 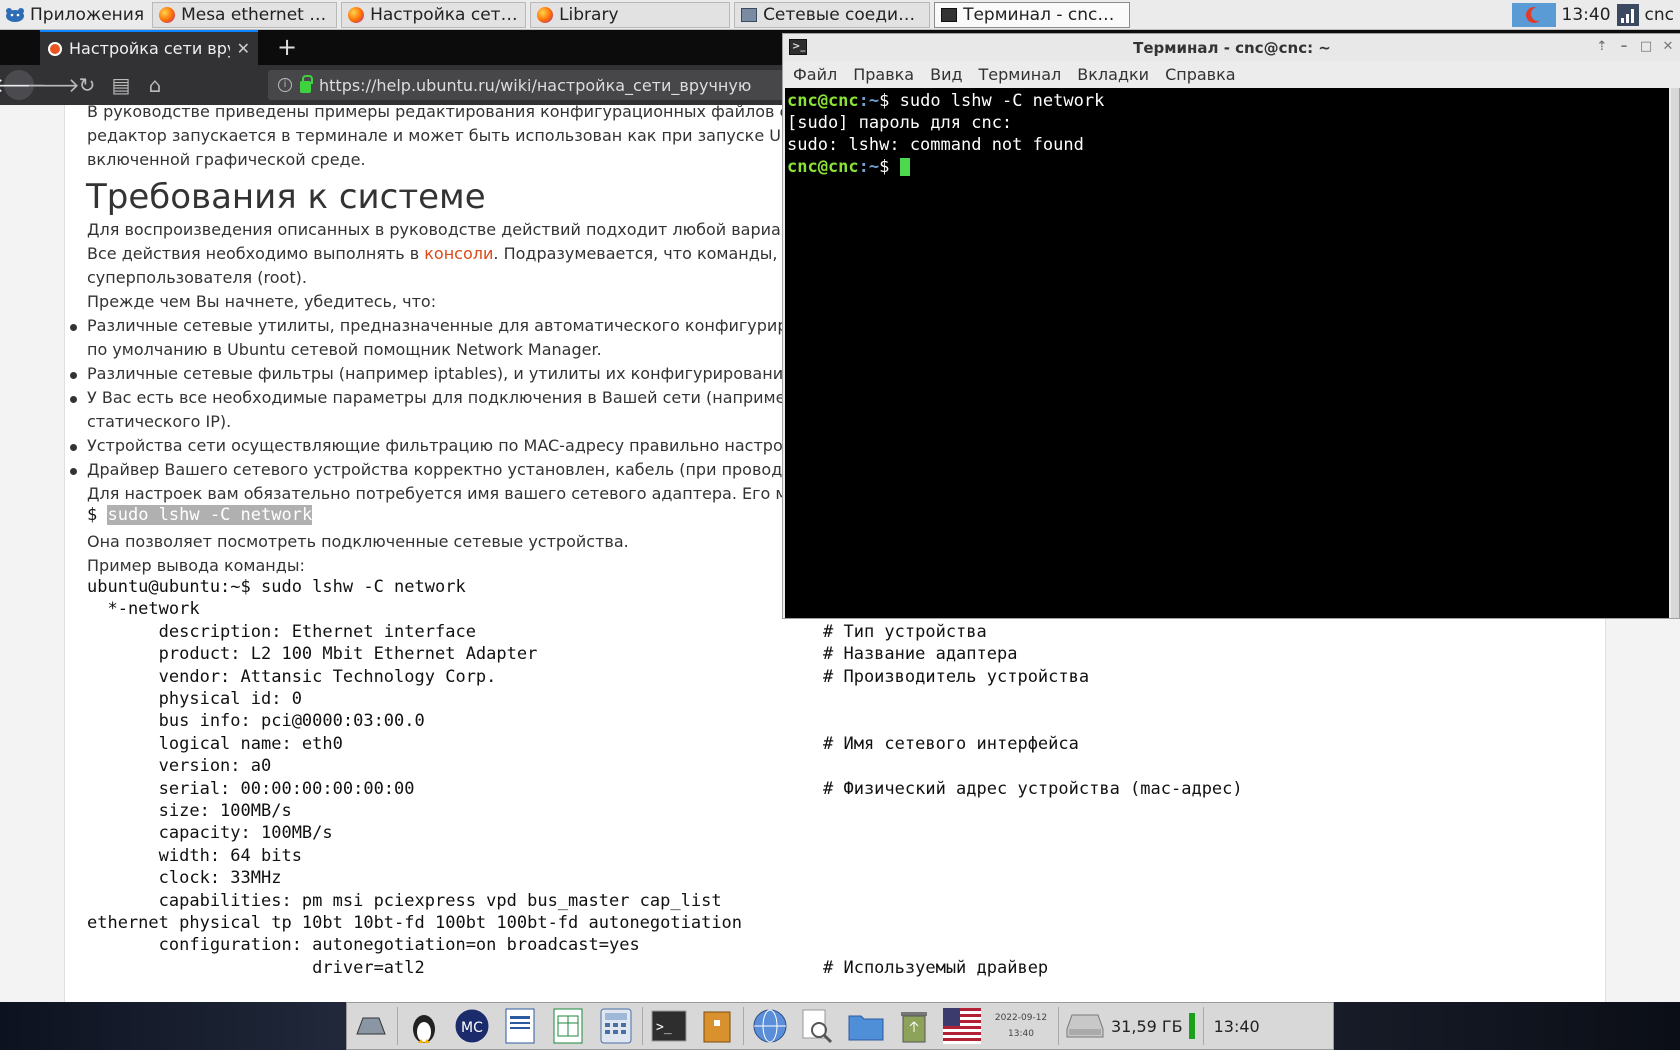 What do you see at coordinates (900, 123) in the screenshot?
I see `terminal-line: [sudo] пароль для cnc:` at bounding box center [900, 123].